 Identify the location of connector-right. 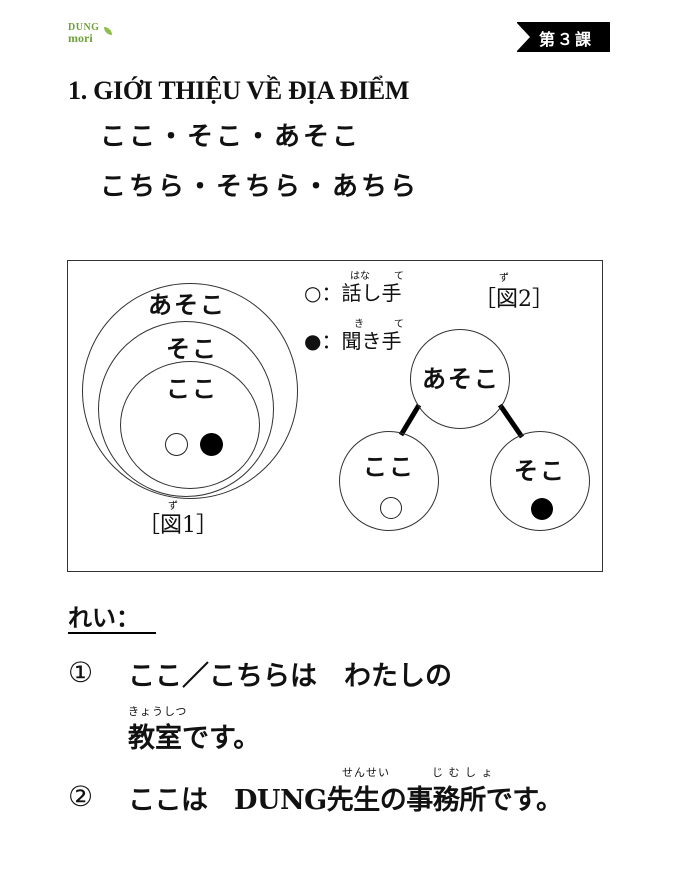
(511, 421).